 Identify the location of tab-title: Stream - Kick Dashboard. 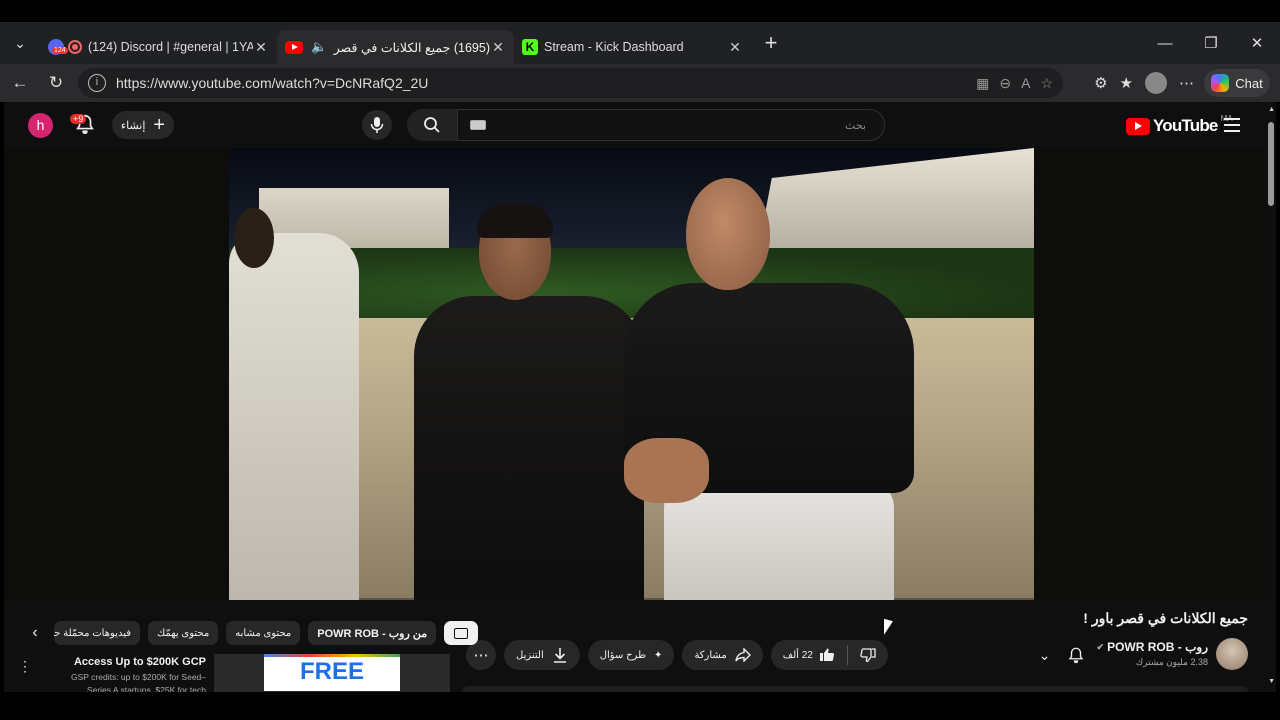
(614, 47).